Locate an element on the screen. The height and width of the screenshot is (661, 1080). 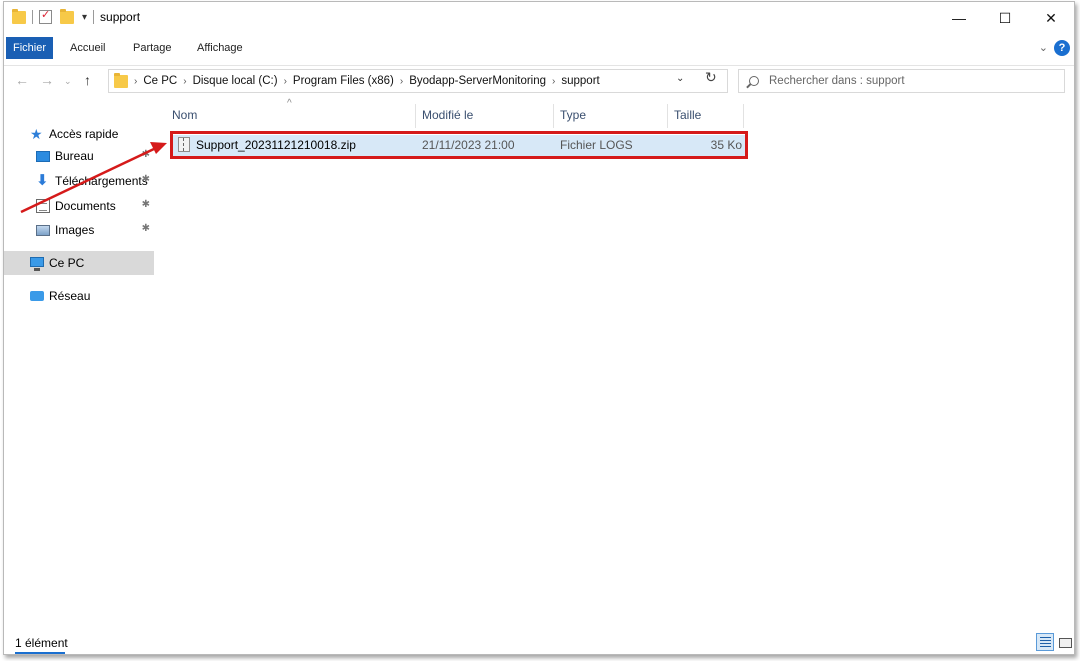
desktop-icon is located at coordinates (43, 156).